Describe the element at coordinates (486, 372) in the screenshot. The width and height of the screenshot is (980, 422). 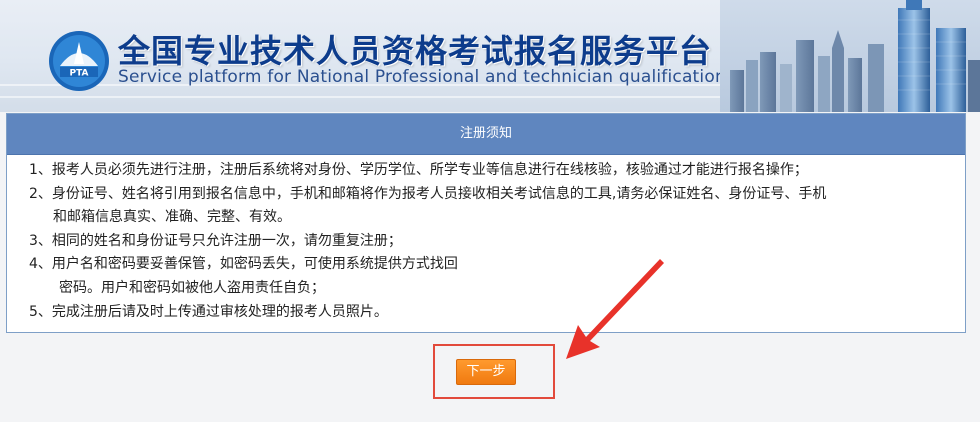
I see `next-step-button: 下一步` at that location.